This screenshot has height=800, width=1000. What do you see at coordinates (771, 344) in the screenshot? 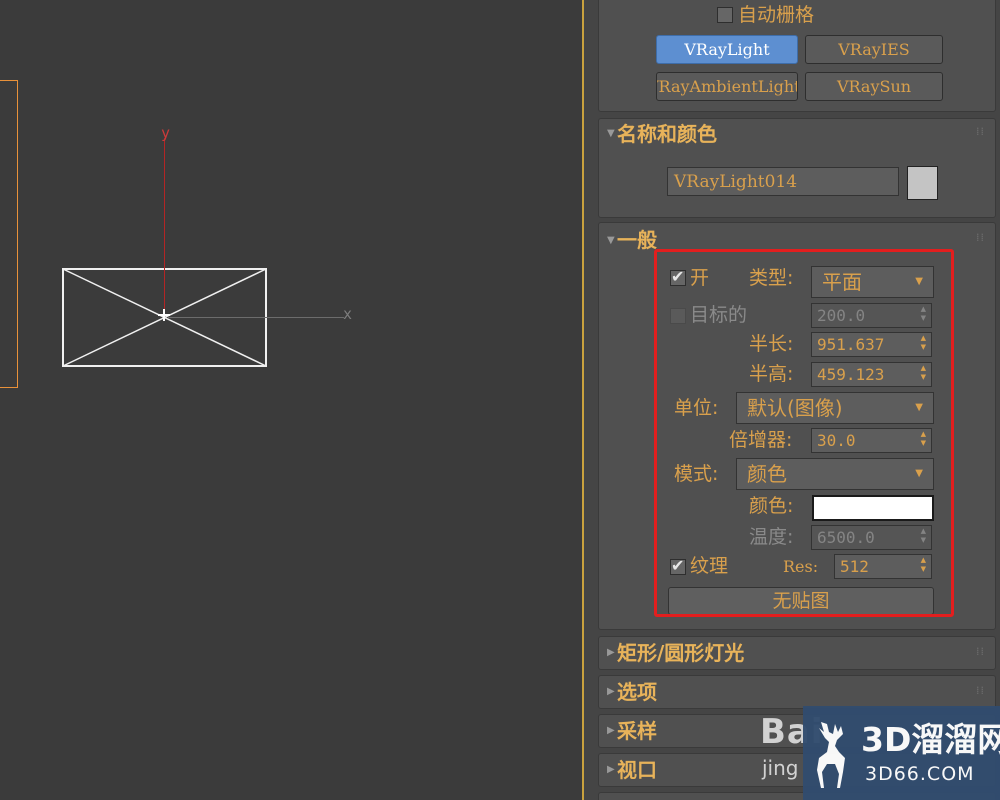
I see `half-length-label: 半长:` at bounding box center [771, 344].